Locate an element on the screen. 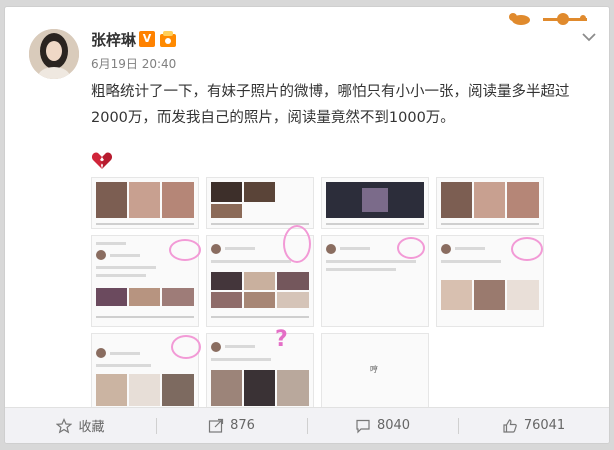 This screenshot has height=450, width=614. favorite-label: 收藏 is located at coordinates (91, 427).